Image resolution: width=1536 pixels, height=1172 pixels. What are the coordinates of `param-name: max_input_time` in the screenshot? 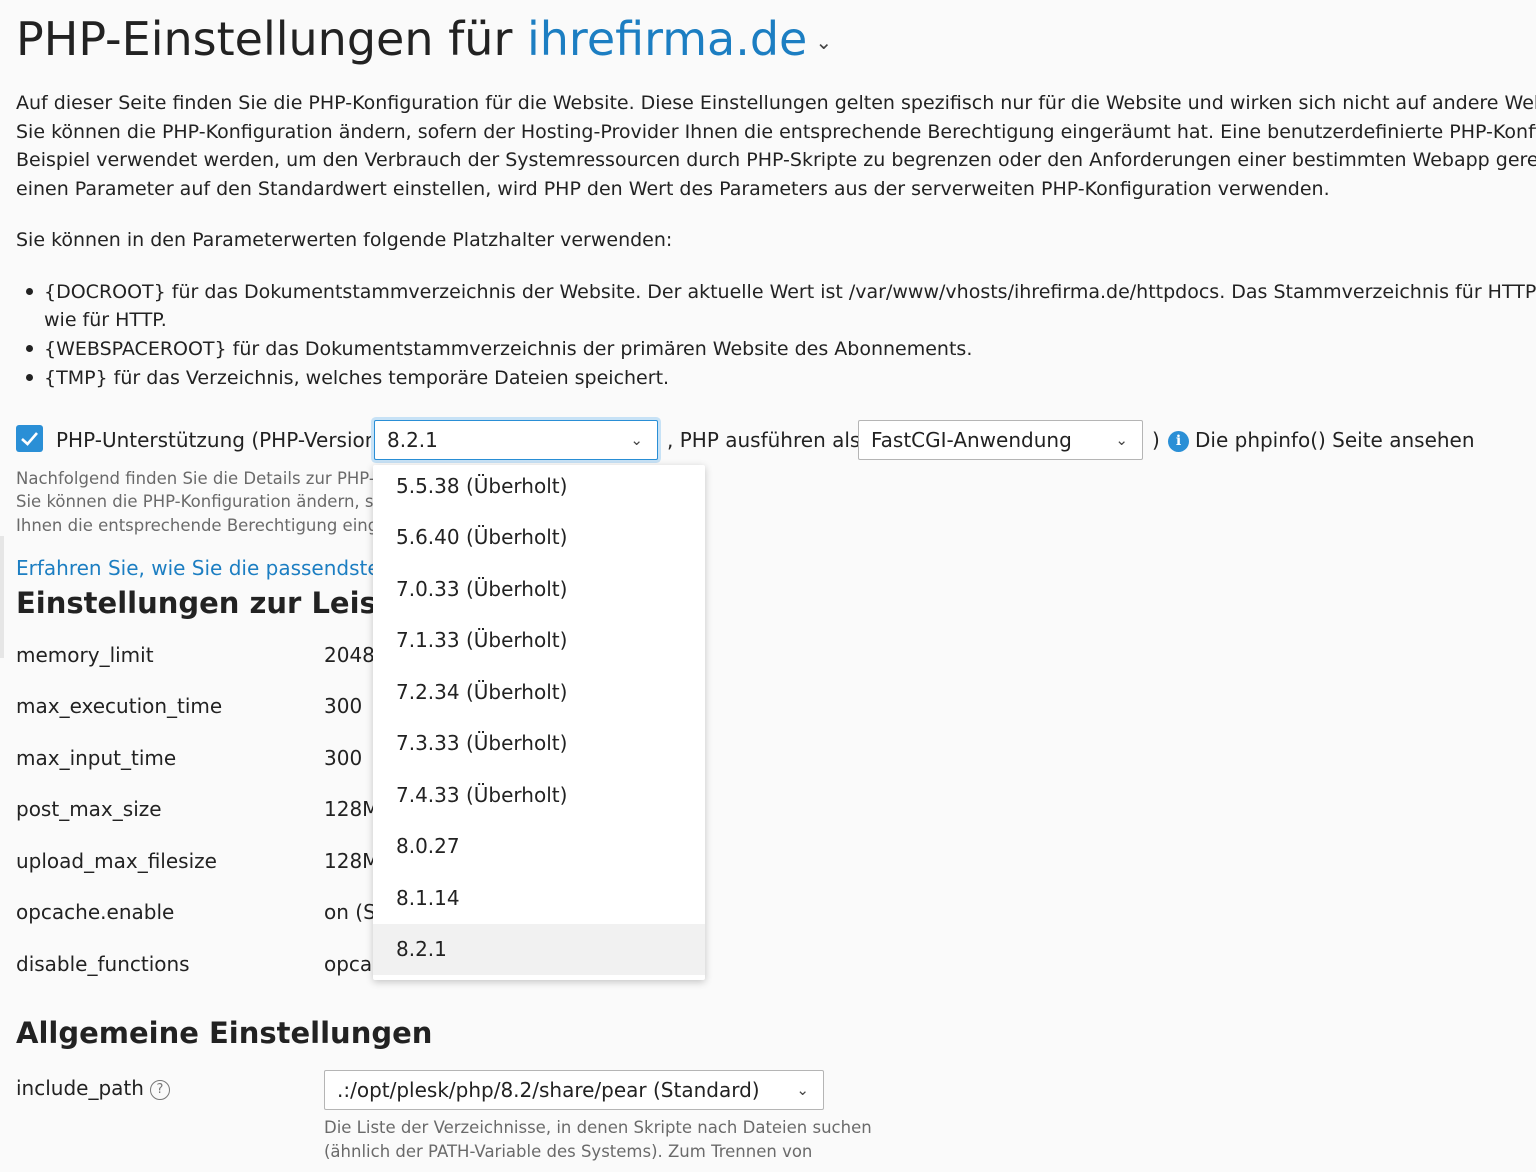 It's located at (96, 758).